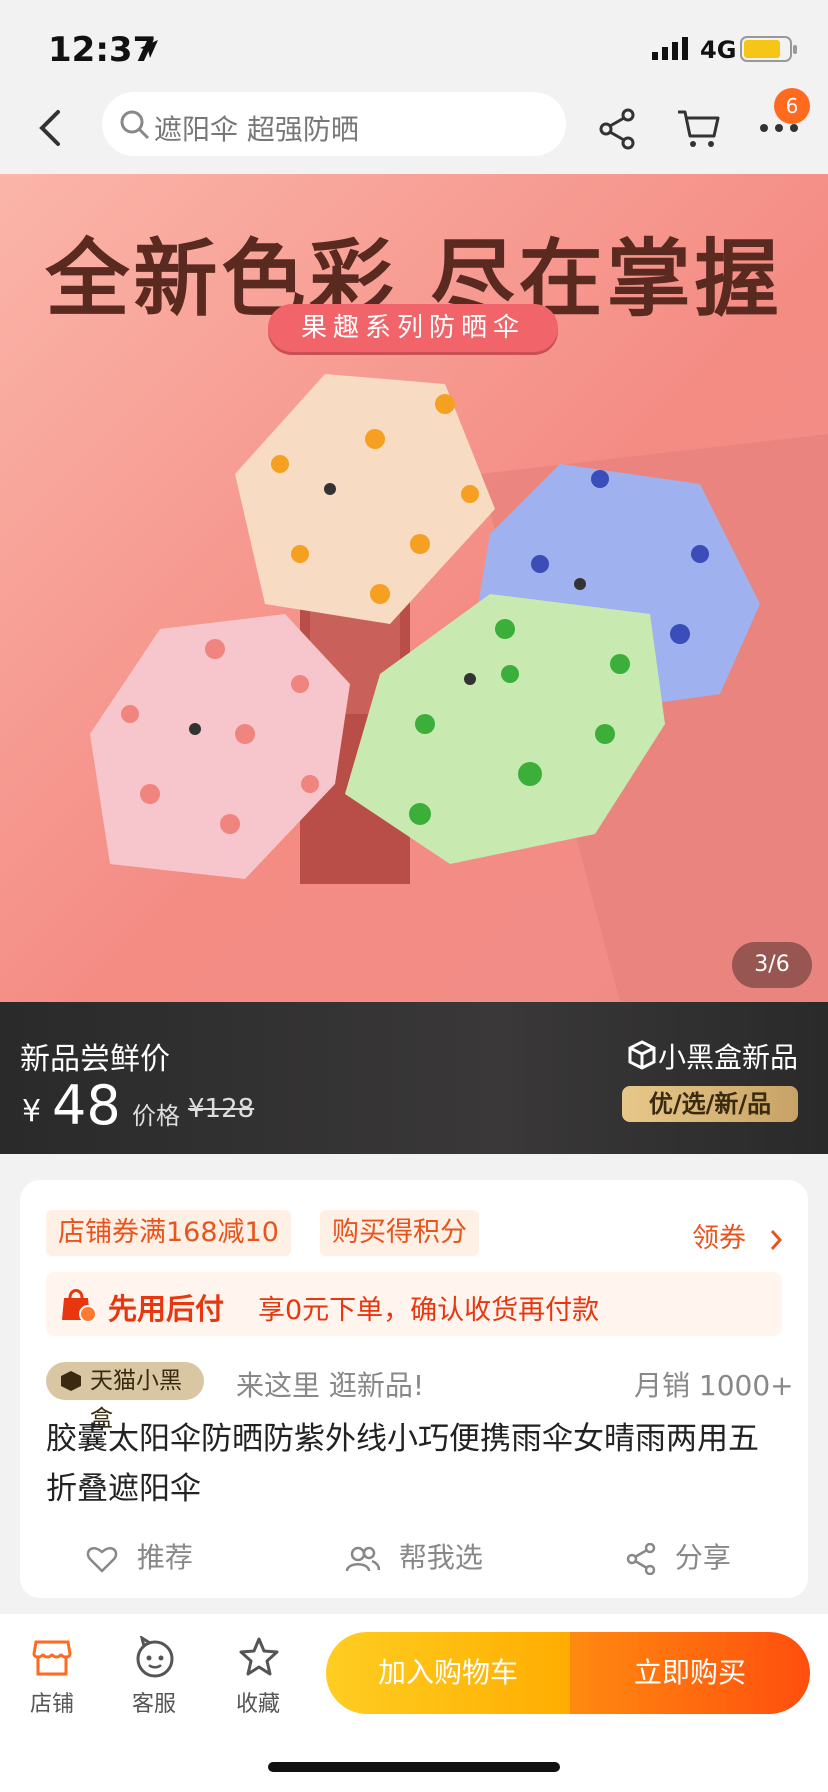 The width and height of the screenshot is (828, 1792). What do you see at coordinates (772, 965) in the screenshot?
I see `image-counter: 3/6` at bounding box center [772, 965].